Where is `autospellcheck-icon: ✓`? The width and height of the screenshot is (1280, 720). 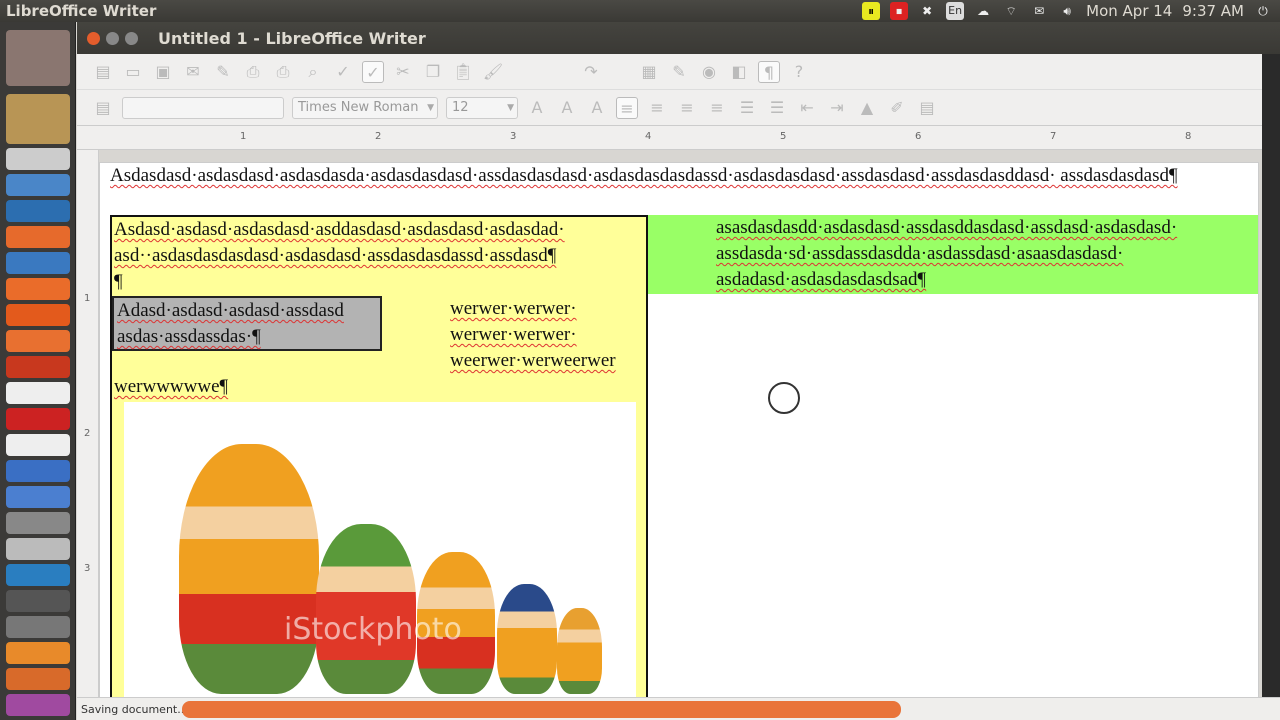 autospellcheck-icon: ✓ is located at coordinates (373, 71).